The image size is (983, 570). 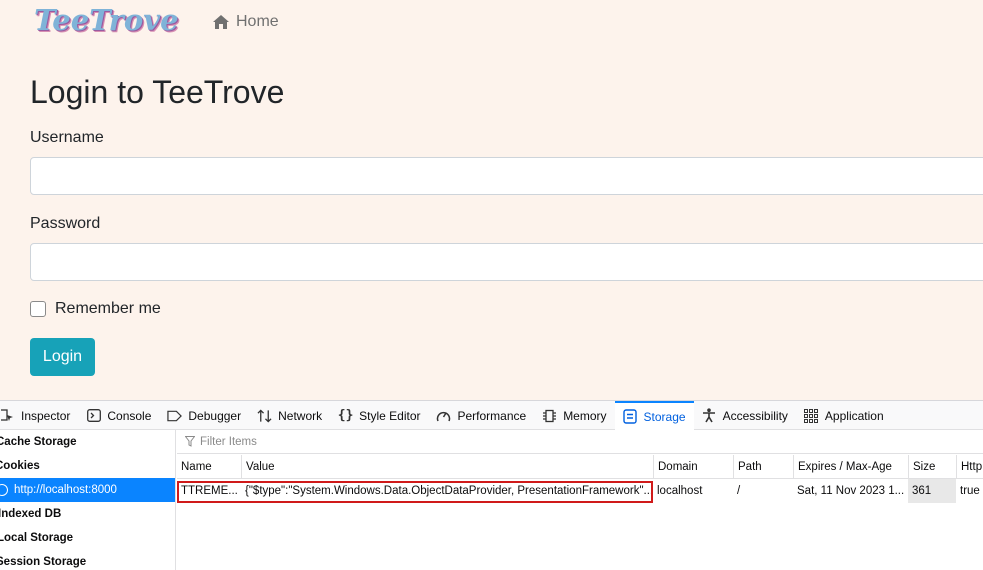 What do you see at coordinates (549, 415) in the screenshot?
I see `memory-icon` at bounding box center [549, 415].